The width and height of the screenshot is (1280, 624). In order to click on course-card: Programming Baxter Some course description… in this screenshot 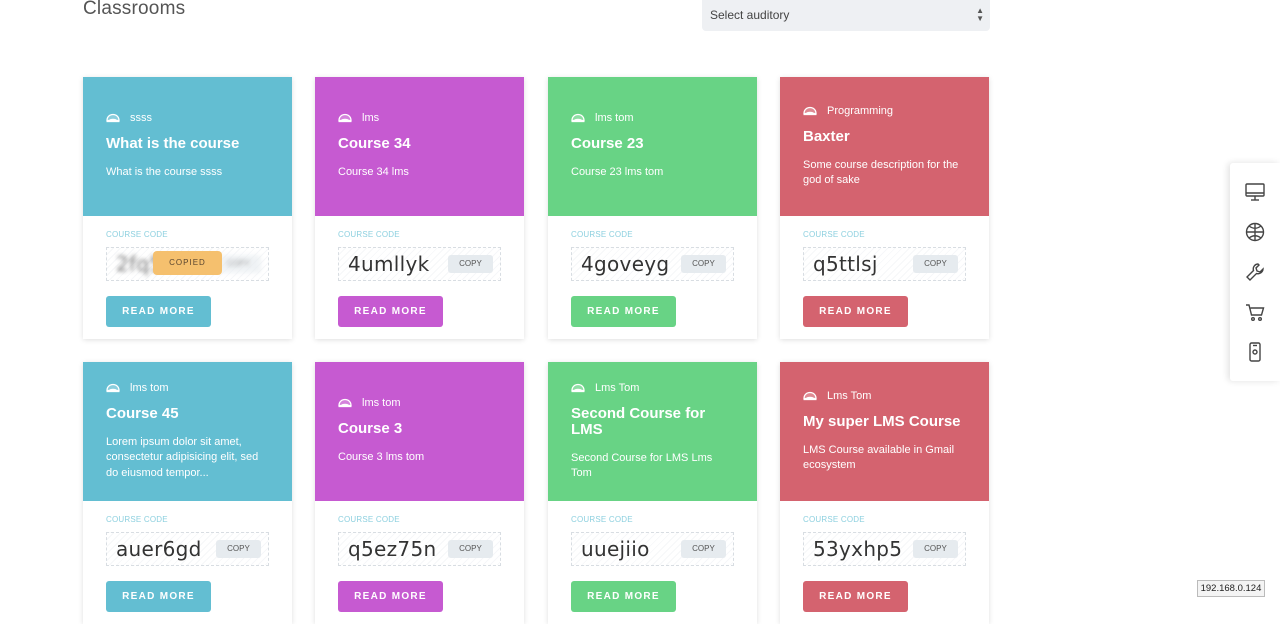, I will do `click(884, 208)`.